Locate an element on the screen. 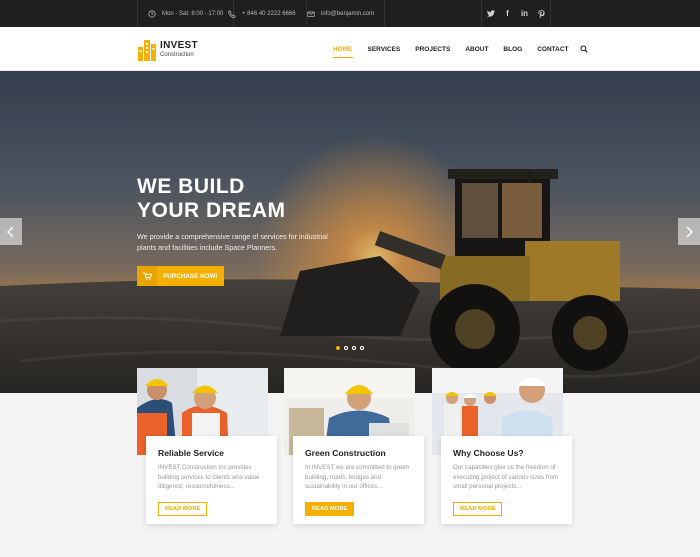 This screenshot has width=700, height=557. phone-icon is located at coordinates (232, 13).